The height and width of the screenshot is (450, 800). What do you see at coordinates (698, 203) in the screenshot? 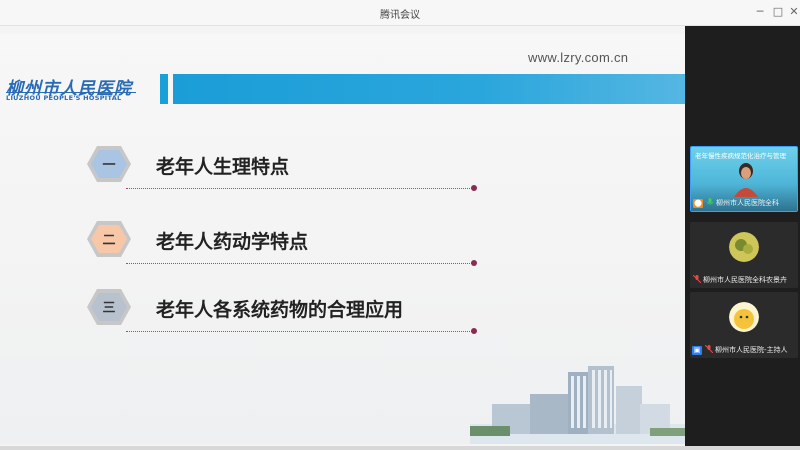
I see `host-badge-icon: ⬤` at bounding box center [698, 203].